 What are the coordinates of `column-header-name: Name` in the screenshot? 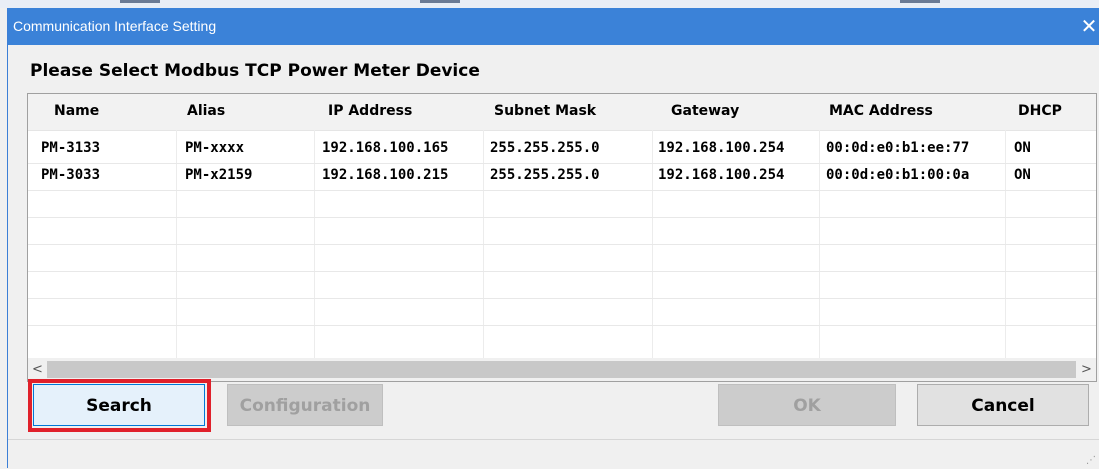 It's located at (76, 111).